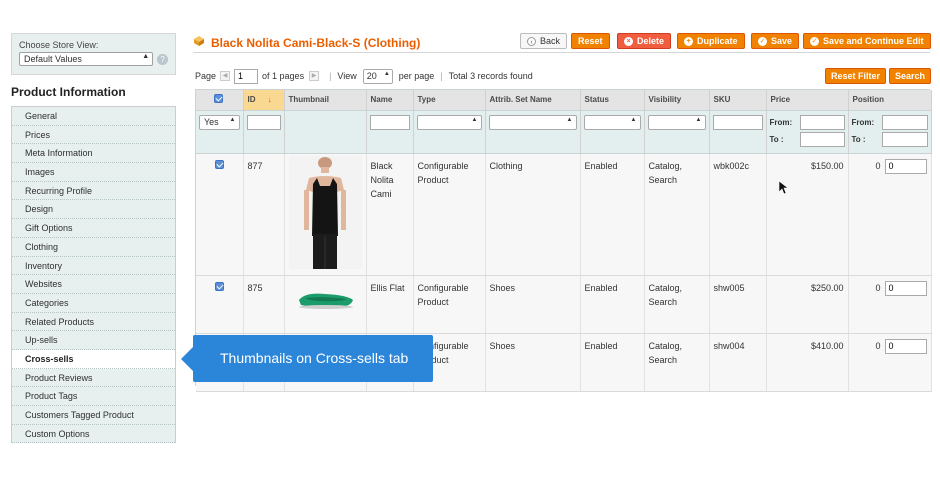 Image resolution: width=940 pixels, height=482 pixels. Describe the element at coordinates (283, 76) in the screenshot. I see `of-pages: of 1 pages` at that location.